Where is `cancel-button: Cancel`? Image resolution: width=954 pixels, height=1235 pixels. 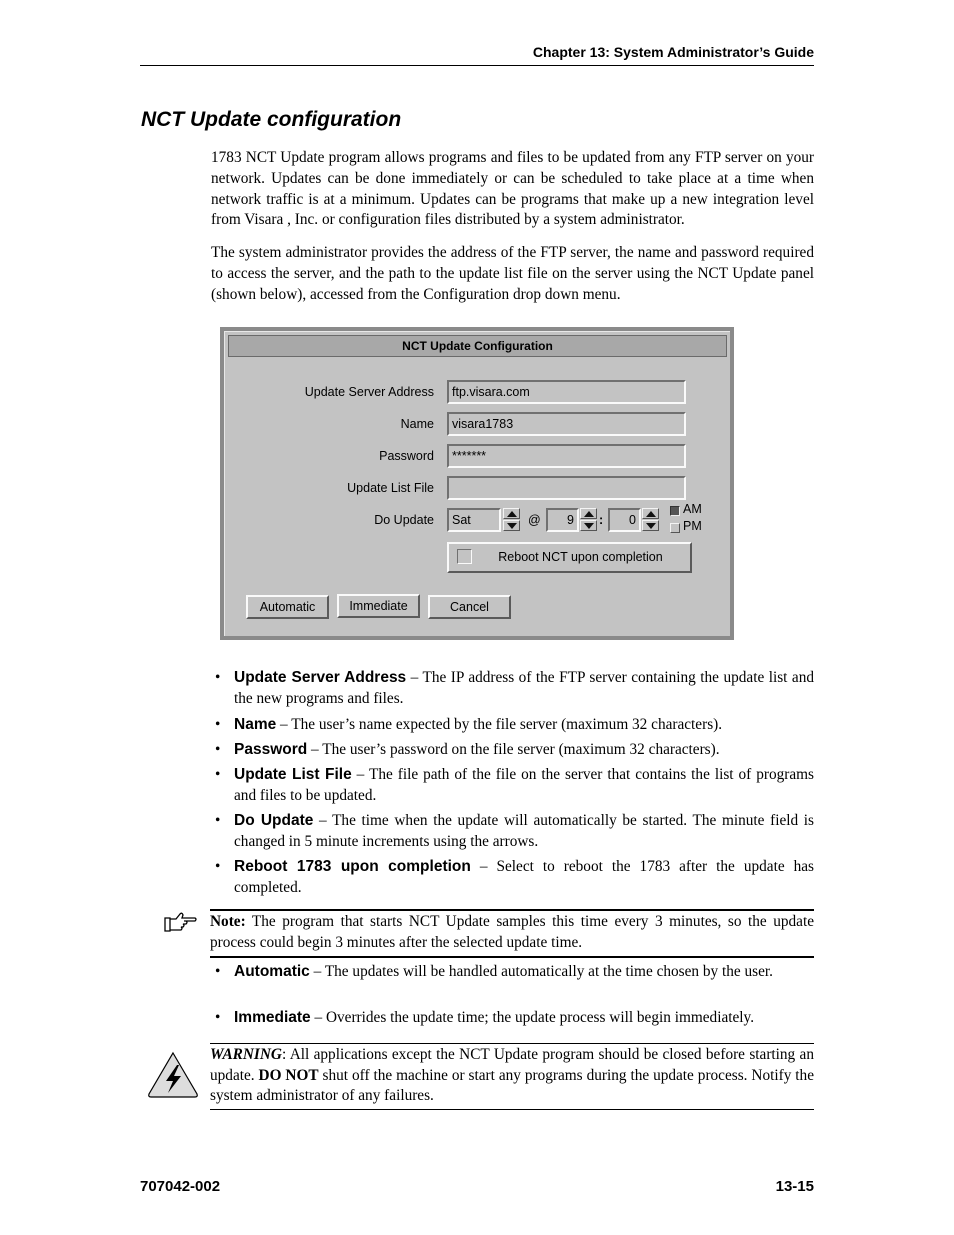 cancel-button: Cancel is located at coordinates (469, 607).